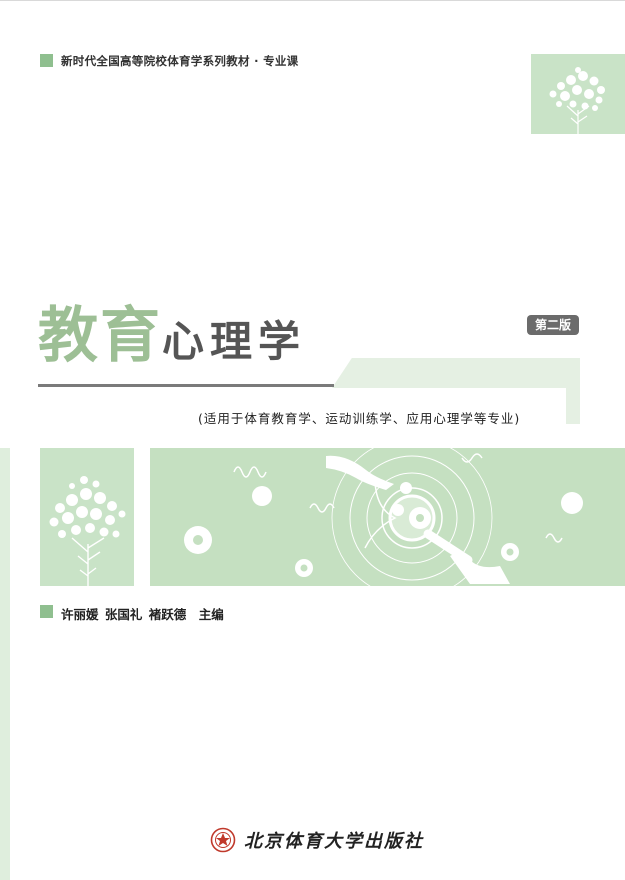 The height and width of the screenshot is (880, 625). I want to click on magnifier-icon, so click(383, 517).